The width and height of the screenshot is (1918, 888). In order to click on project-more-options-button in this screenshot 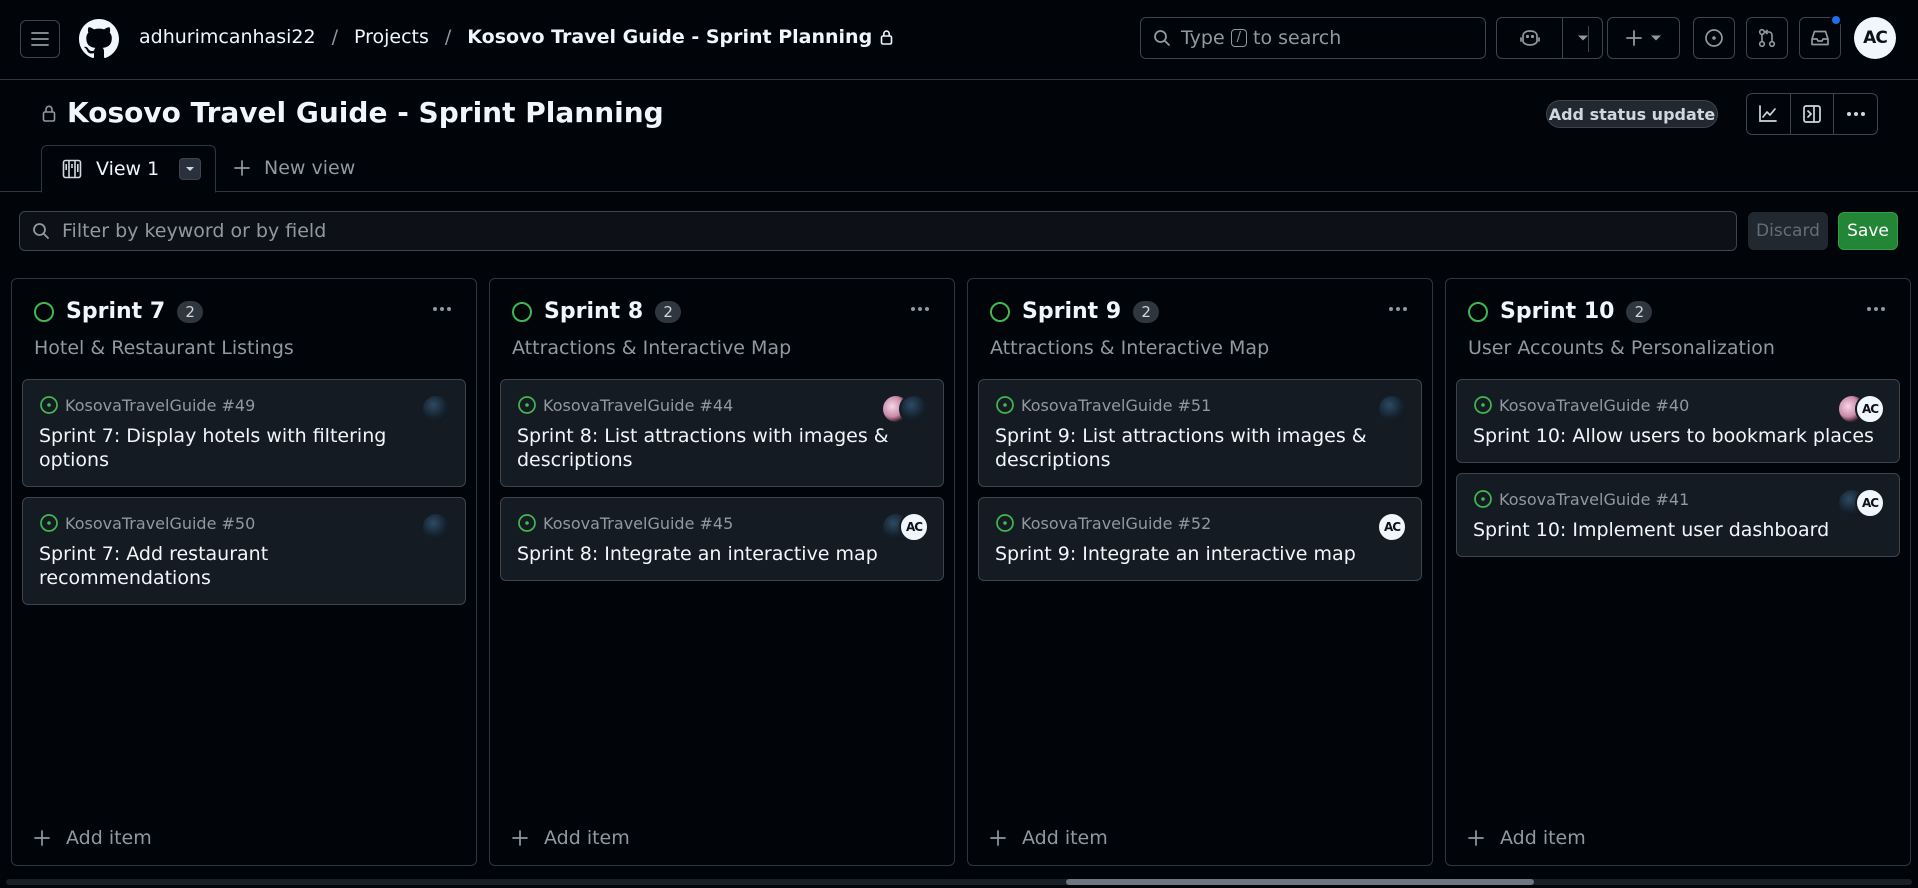, I will do `click(1855, 114)`.